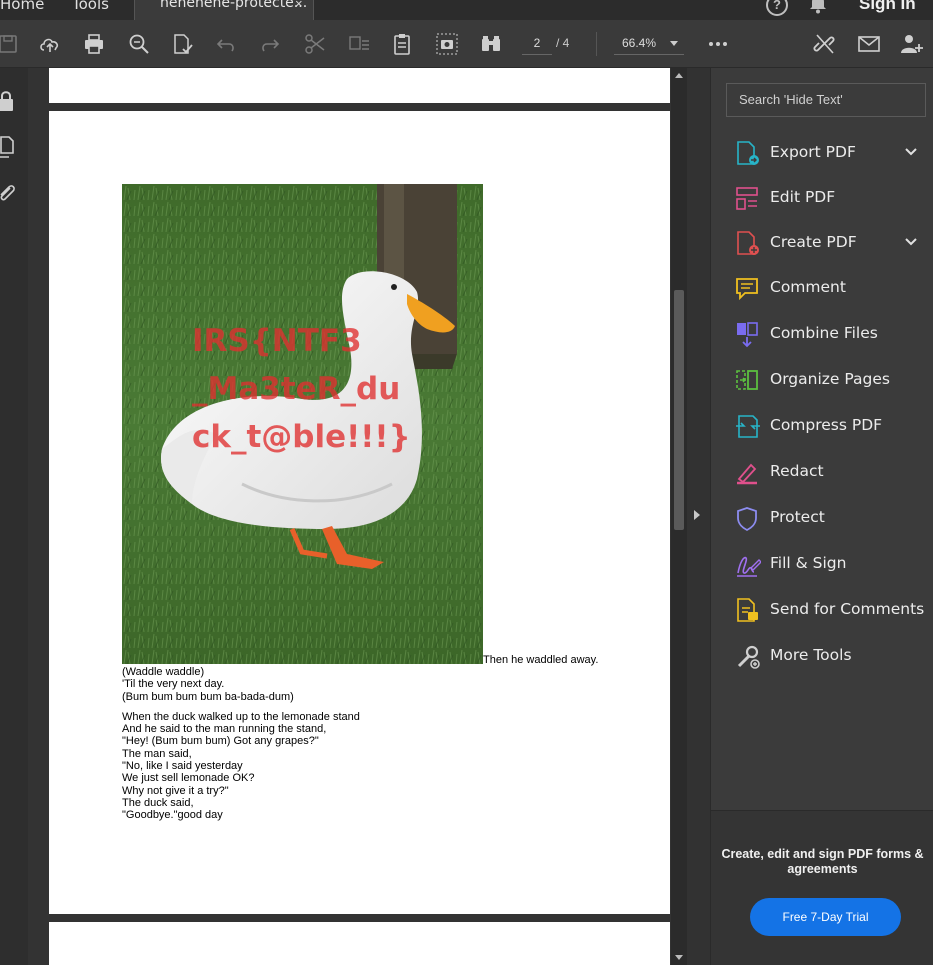 The width and height of the screenshot is (933, 965). I want to click on inline-text-beside-image: Then he waddled away., so click(541, 660).